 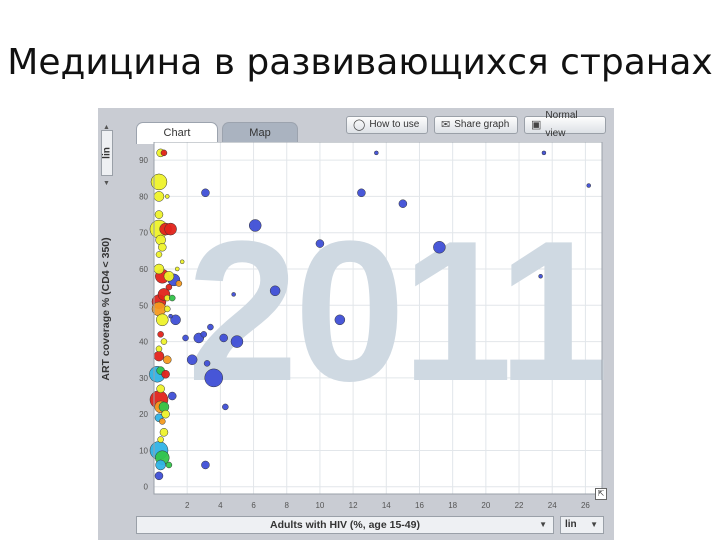 I want to click on x-tick-label: 12, so click(x=353, y=505).